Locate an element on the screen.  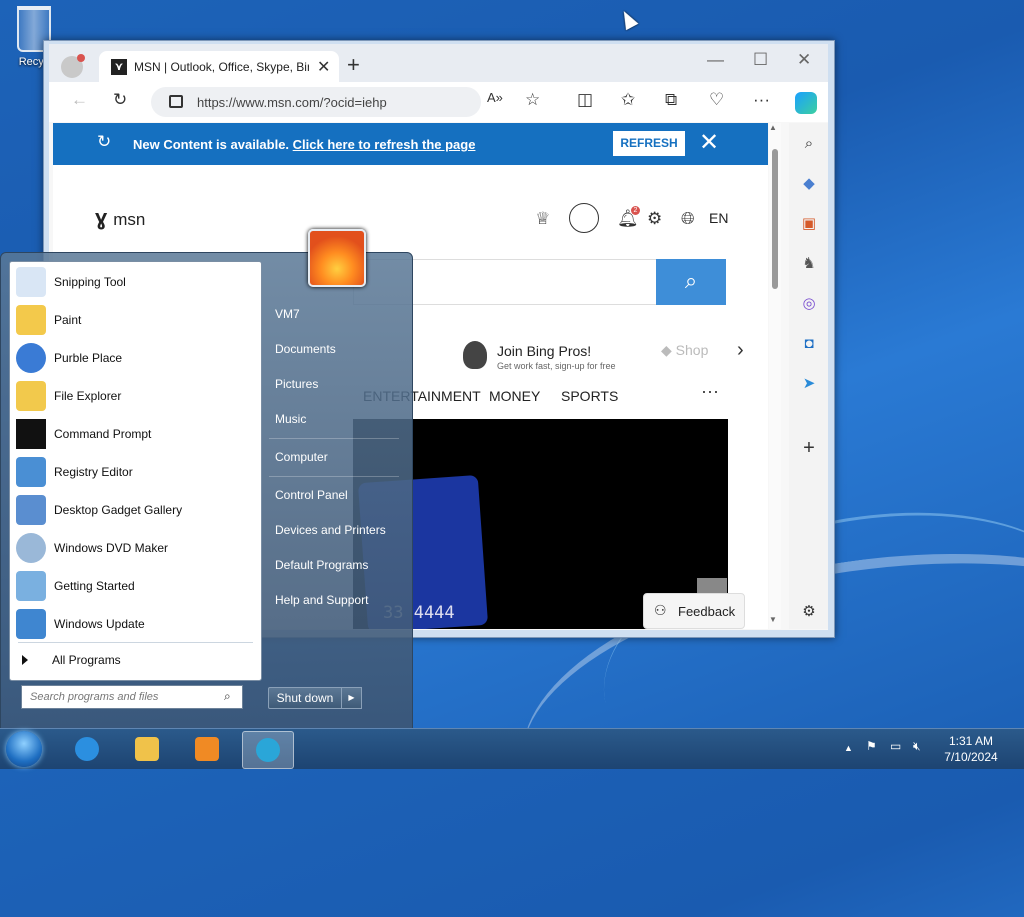
outlook-icon: ◘ is located at coordinates (809, 344).